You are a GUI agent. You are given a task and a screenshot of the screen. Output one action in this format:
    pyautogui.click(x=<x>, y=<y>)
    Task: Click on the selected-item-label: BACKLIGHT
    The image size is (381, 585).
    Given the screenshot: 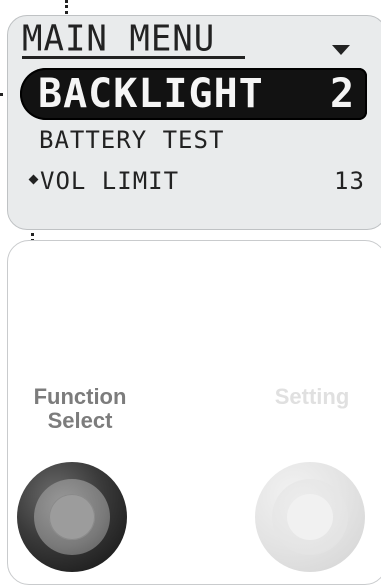 What is the action you would take?
    pyautogui.click(x=151, y=94)
    